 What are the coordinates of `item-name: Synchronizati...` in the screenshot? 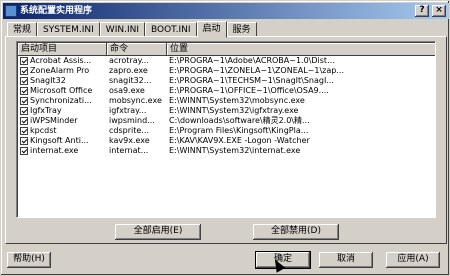 It's located at (61, 100).